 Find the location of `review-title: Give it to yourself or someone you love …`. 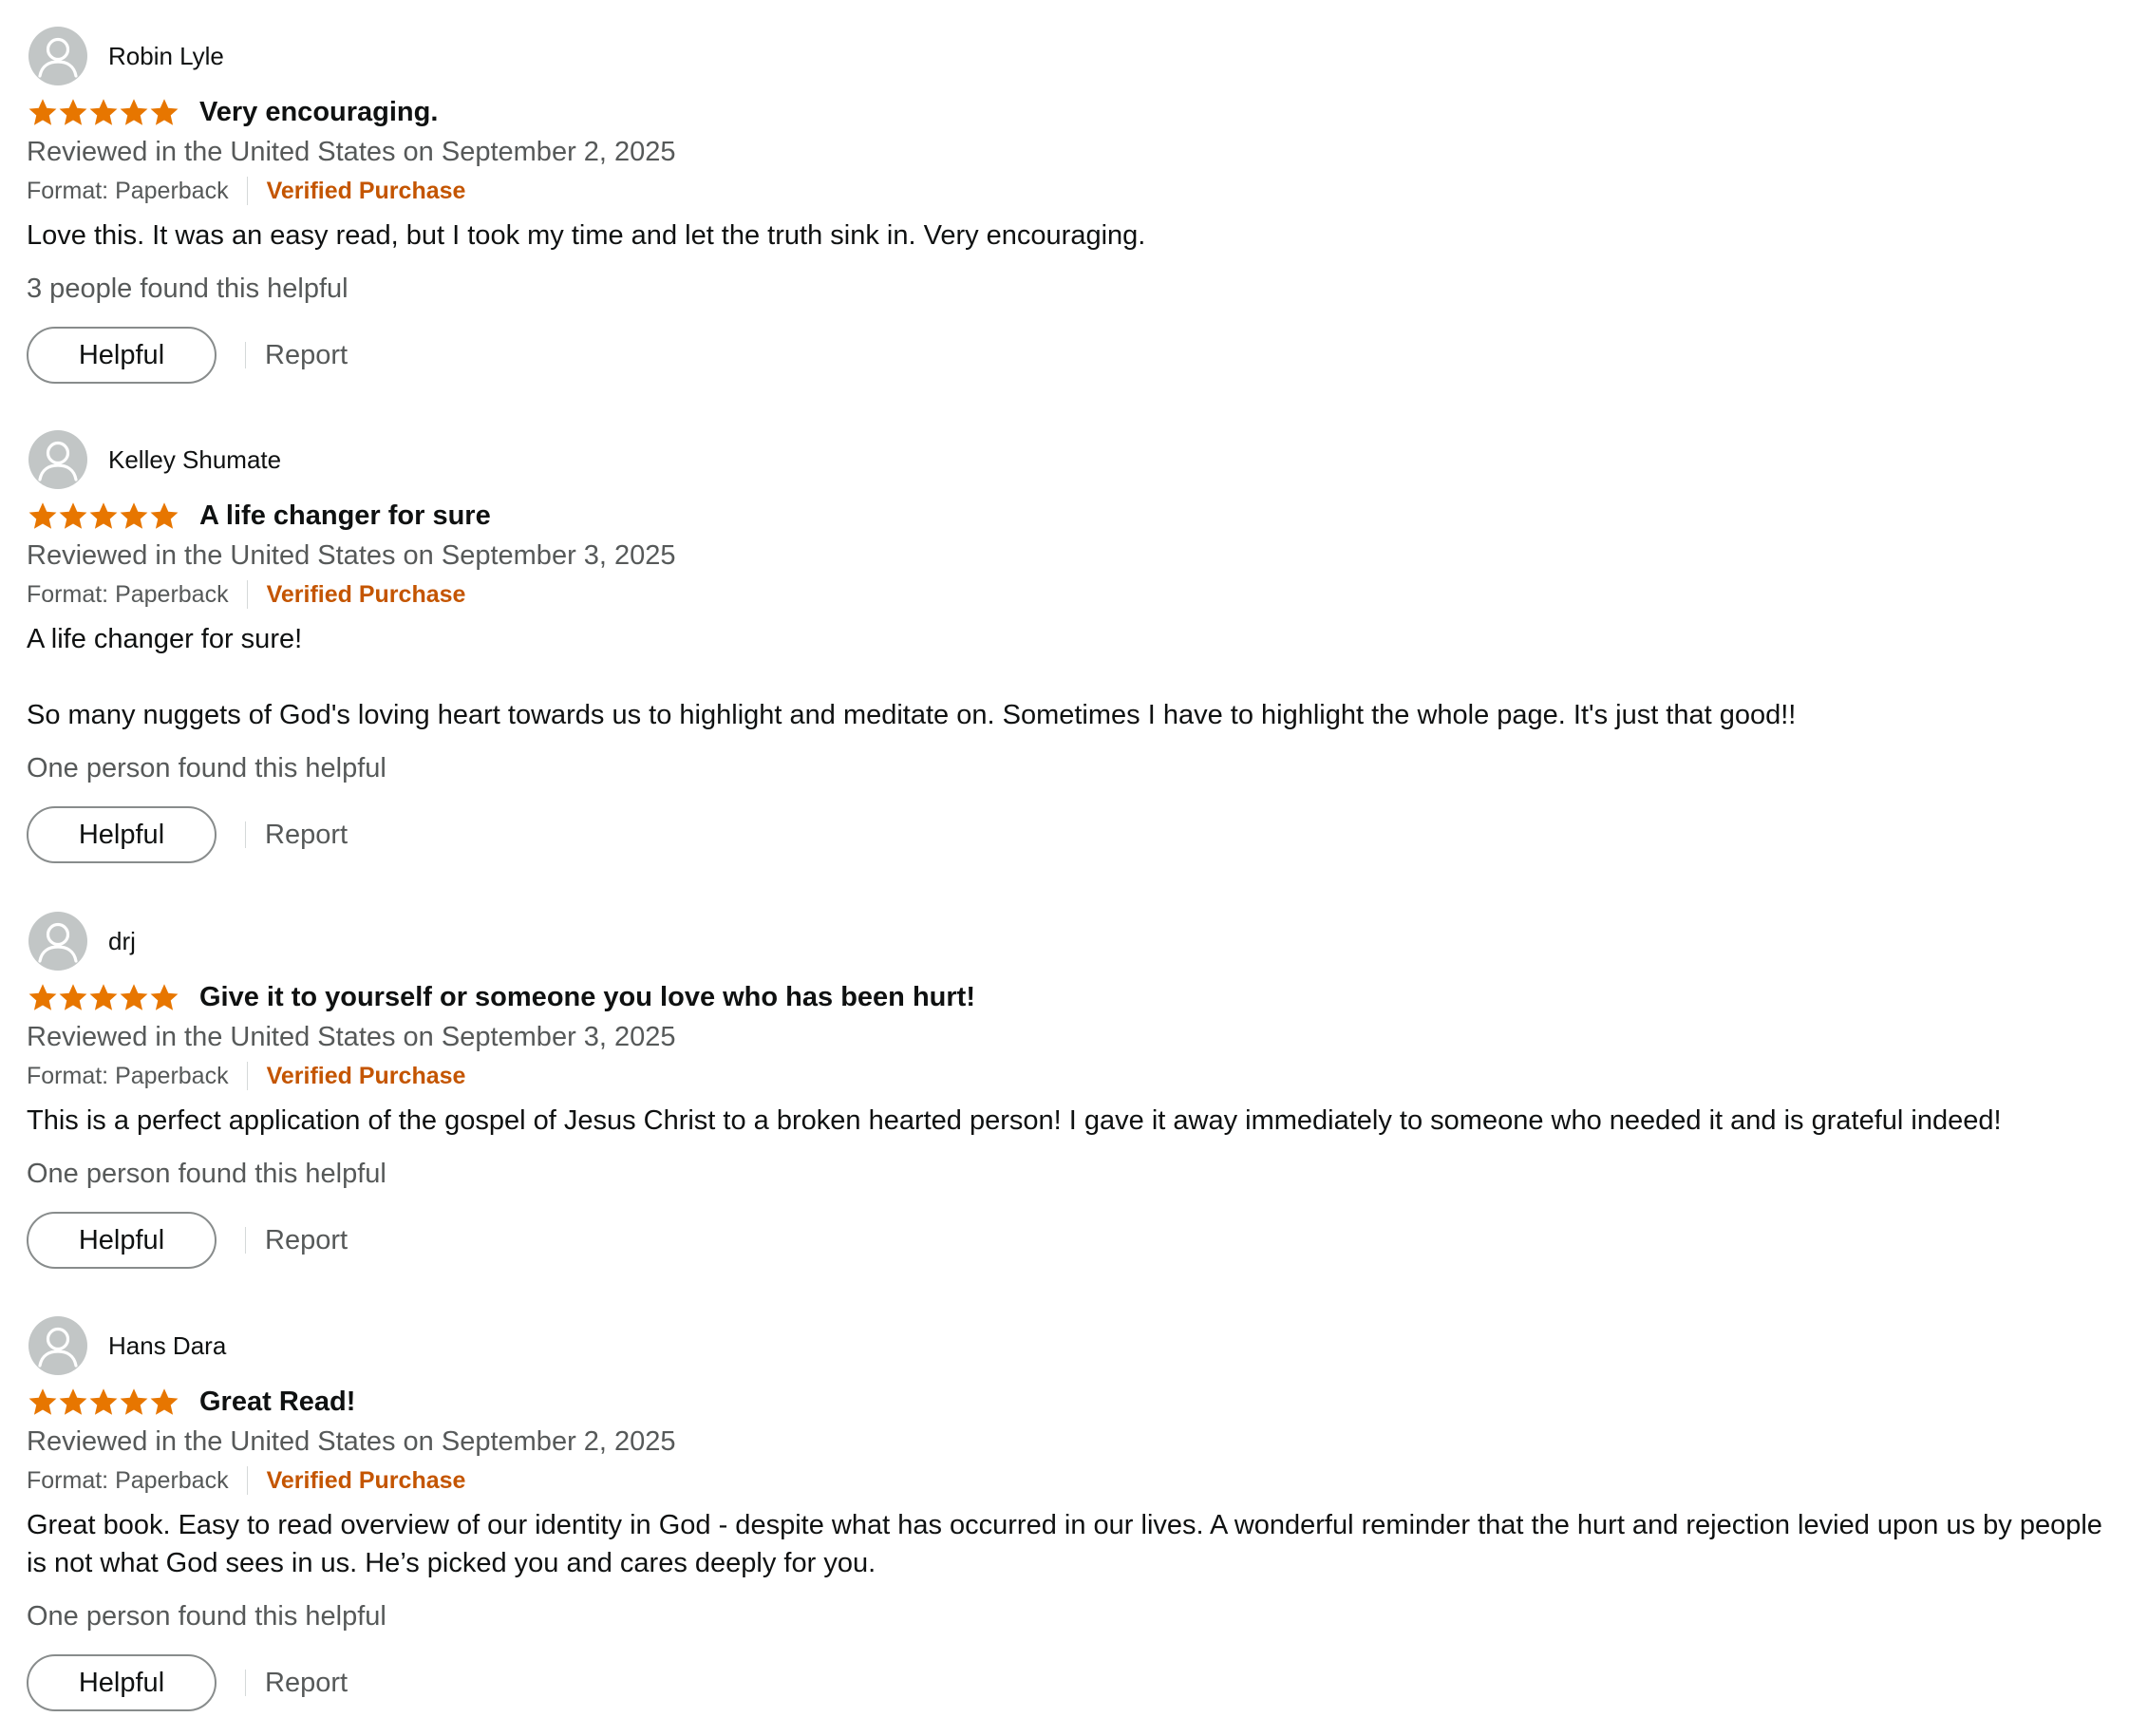

review-title: Give it to yourself or someone you love … is located at coordinates (587, 998).